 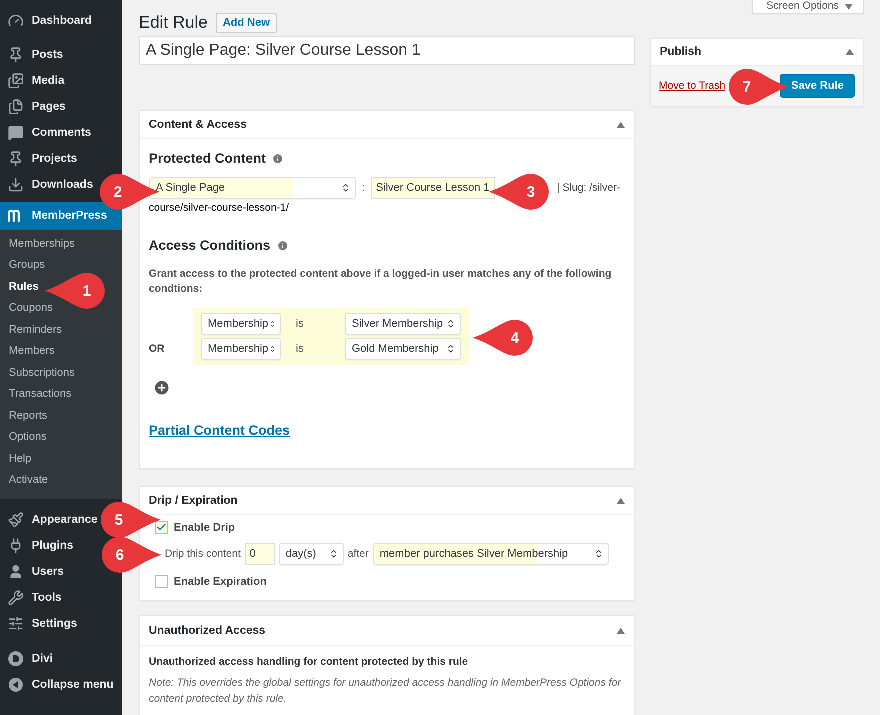 What do you see at coordinates (381, 282) in the screenshot?
I see `description-text: Grant access to the protected content above if a logged-in user matches any of the following condtions:` at bounding box center [381, 282].